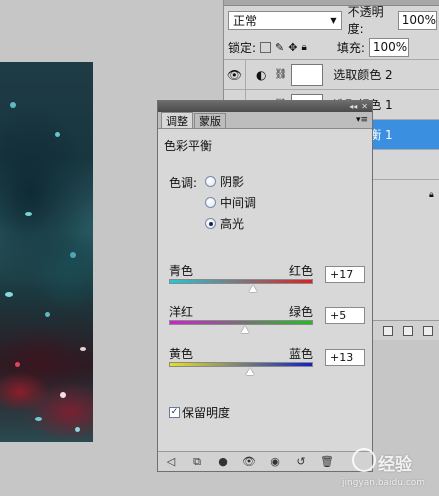 The height and width of the screenshot is (496, 439). Describe the element at coordinates (307, 74) in the screenshot. I see `layer-mask-thumbnail` at that location.